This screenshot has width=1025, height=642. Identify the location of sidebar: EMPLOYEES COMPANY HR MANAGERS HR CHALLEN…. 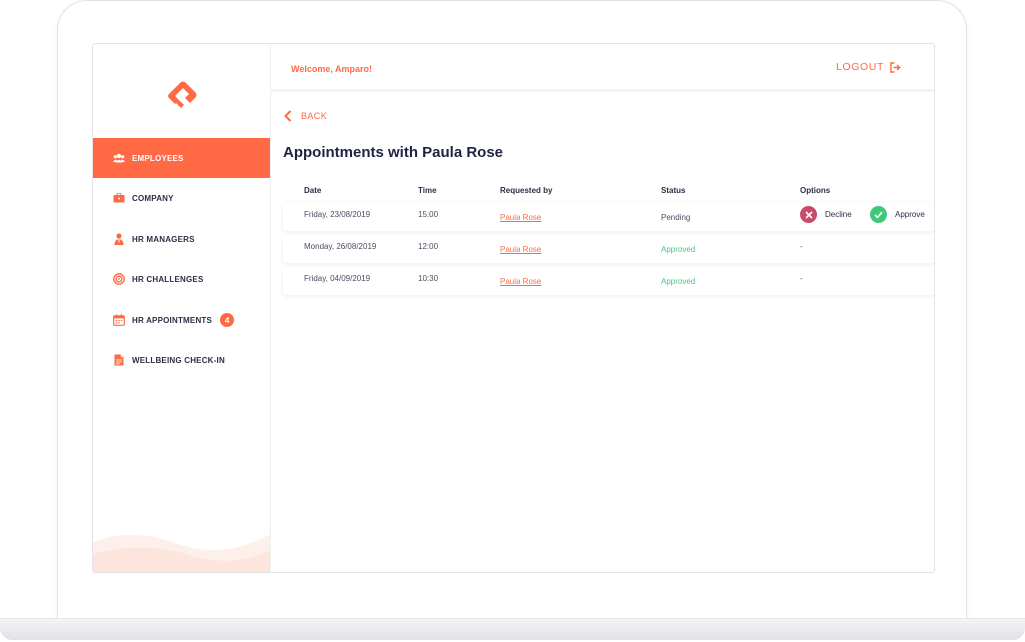
(182, 308).